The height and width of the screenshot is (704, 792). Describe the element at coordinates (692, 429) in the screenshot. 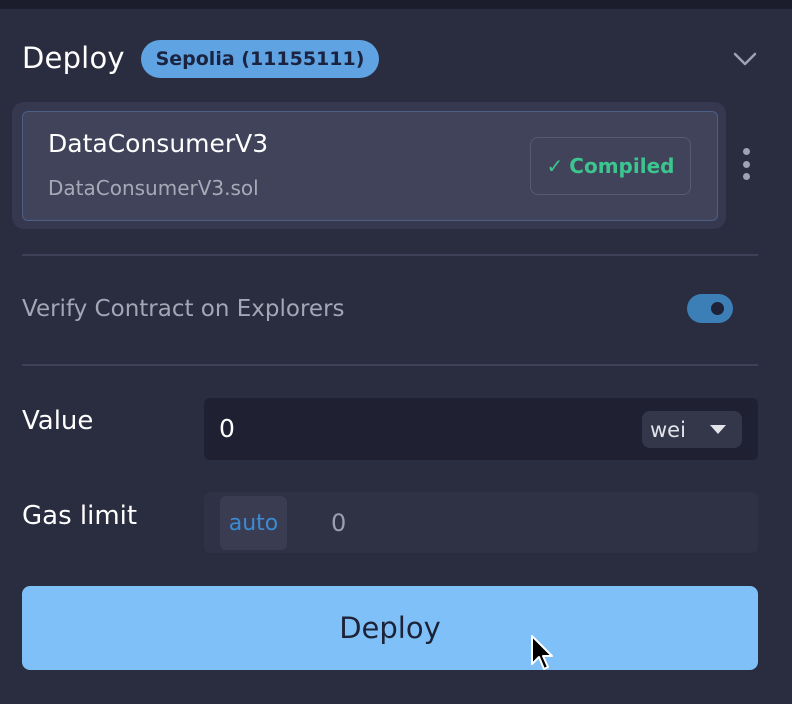

I see `unit-select: wei` at that location.